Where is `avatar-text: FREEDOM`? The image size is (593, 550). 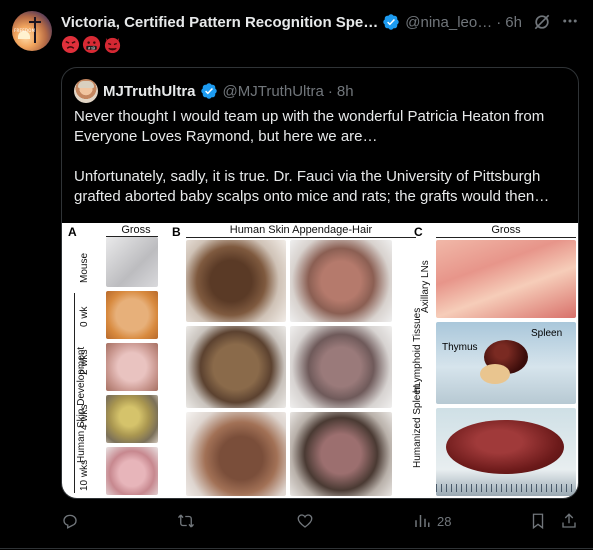 avatar-text: FREEDOM is located at coordinates (25, 30).